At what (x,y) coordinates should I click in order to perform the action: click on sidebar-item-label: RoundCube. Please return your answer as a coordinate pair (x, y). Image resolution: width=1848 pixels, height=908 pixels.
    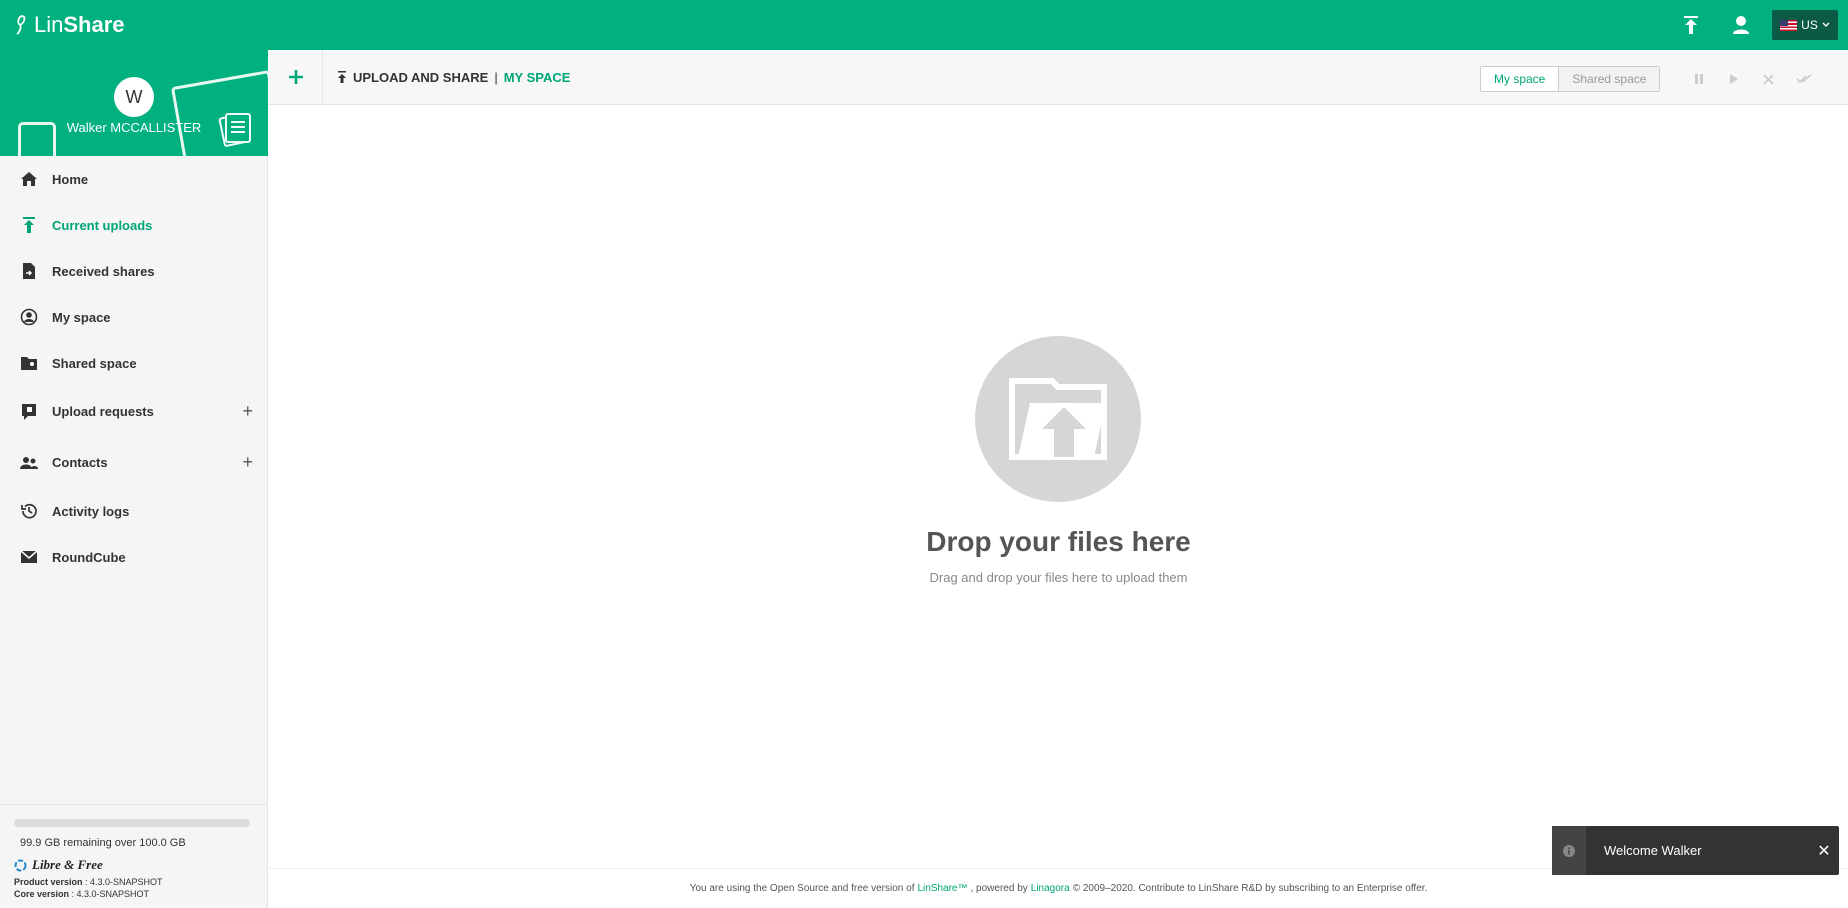
    Looking at the image, I should click on (89, 557).